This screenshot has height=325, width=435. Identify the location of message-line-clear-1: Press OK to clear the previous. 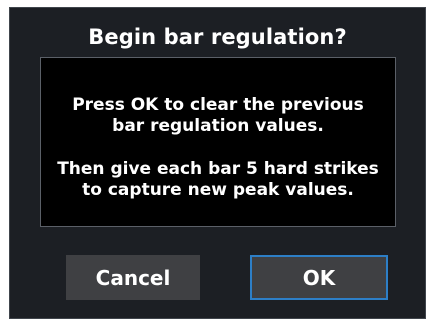
(218, 105).